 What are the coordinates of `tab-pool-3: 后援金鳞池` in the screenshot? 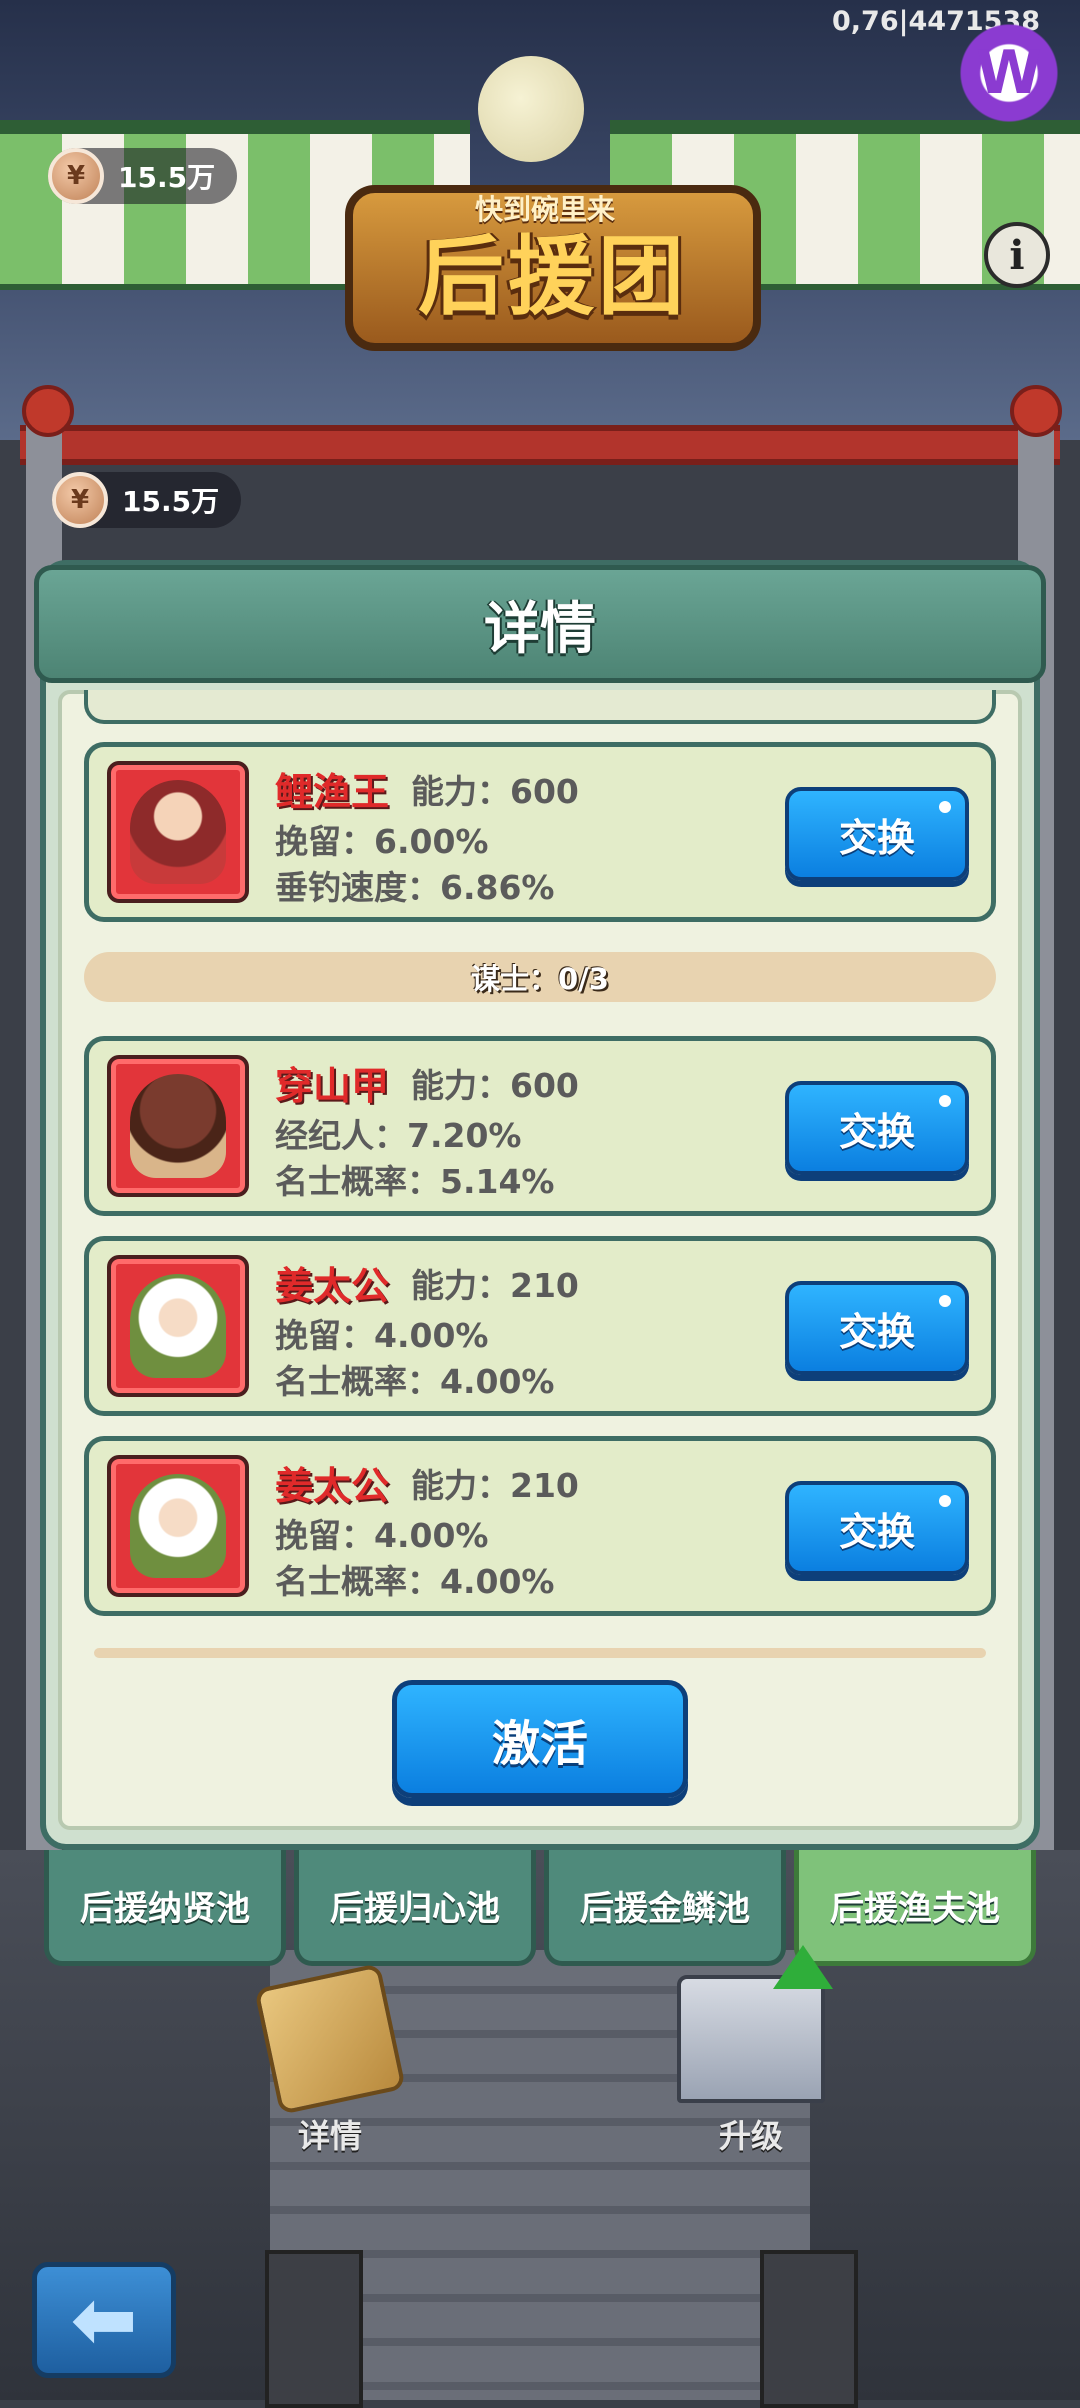 It's located at (665, 1908).